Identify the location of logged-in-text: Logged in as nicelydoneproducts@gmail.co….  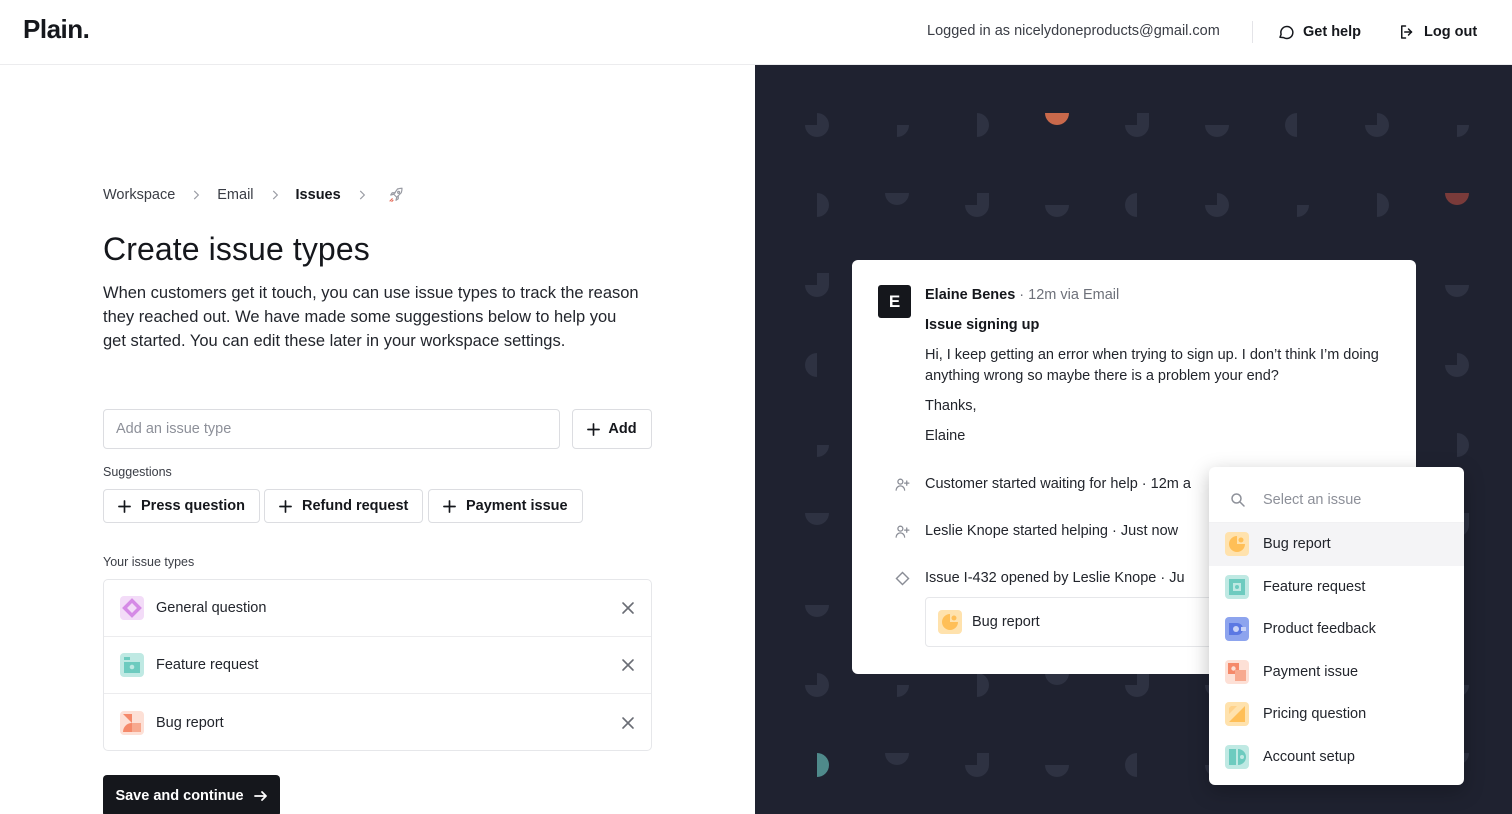
(1073, 31).